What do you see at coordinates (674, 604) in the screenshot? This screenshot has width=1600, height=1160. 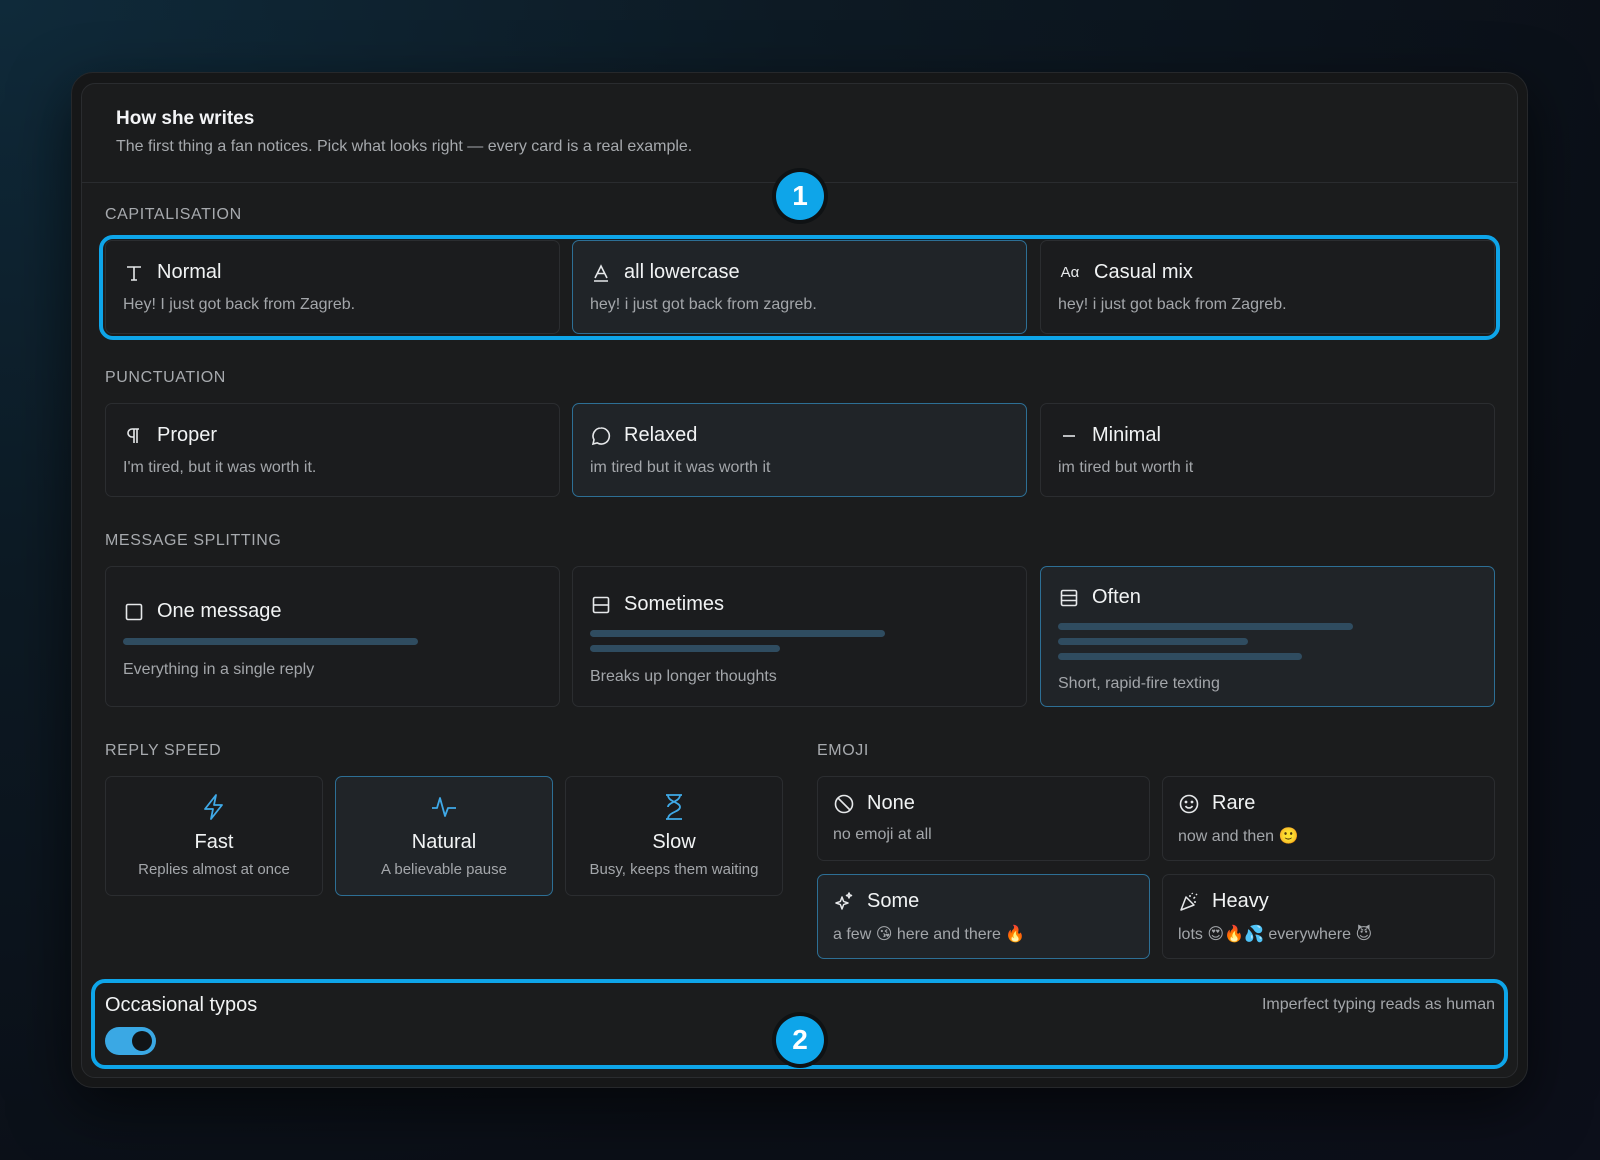 I see `option-title: Sometimes` at bounding box center [674, 604].